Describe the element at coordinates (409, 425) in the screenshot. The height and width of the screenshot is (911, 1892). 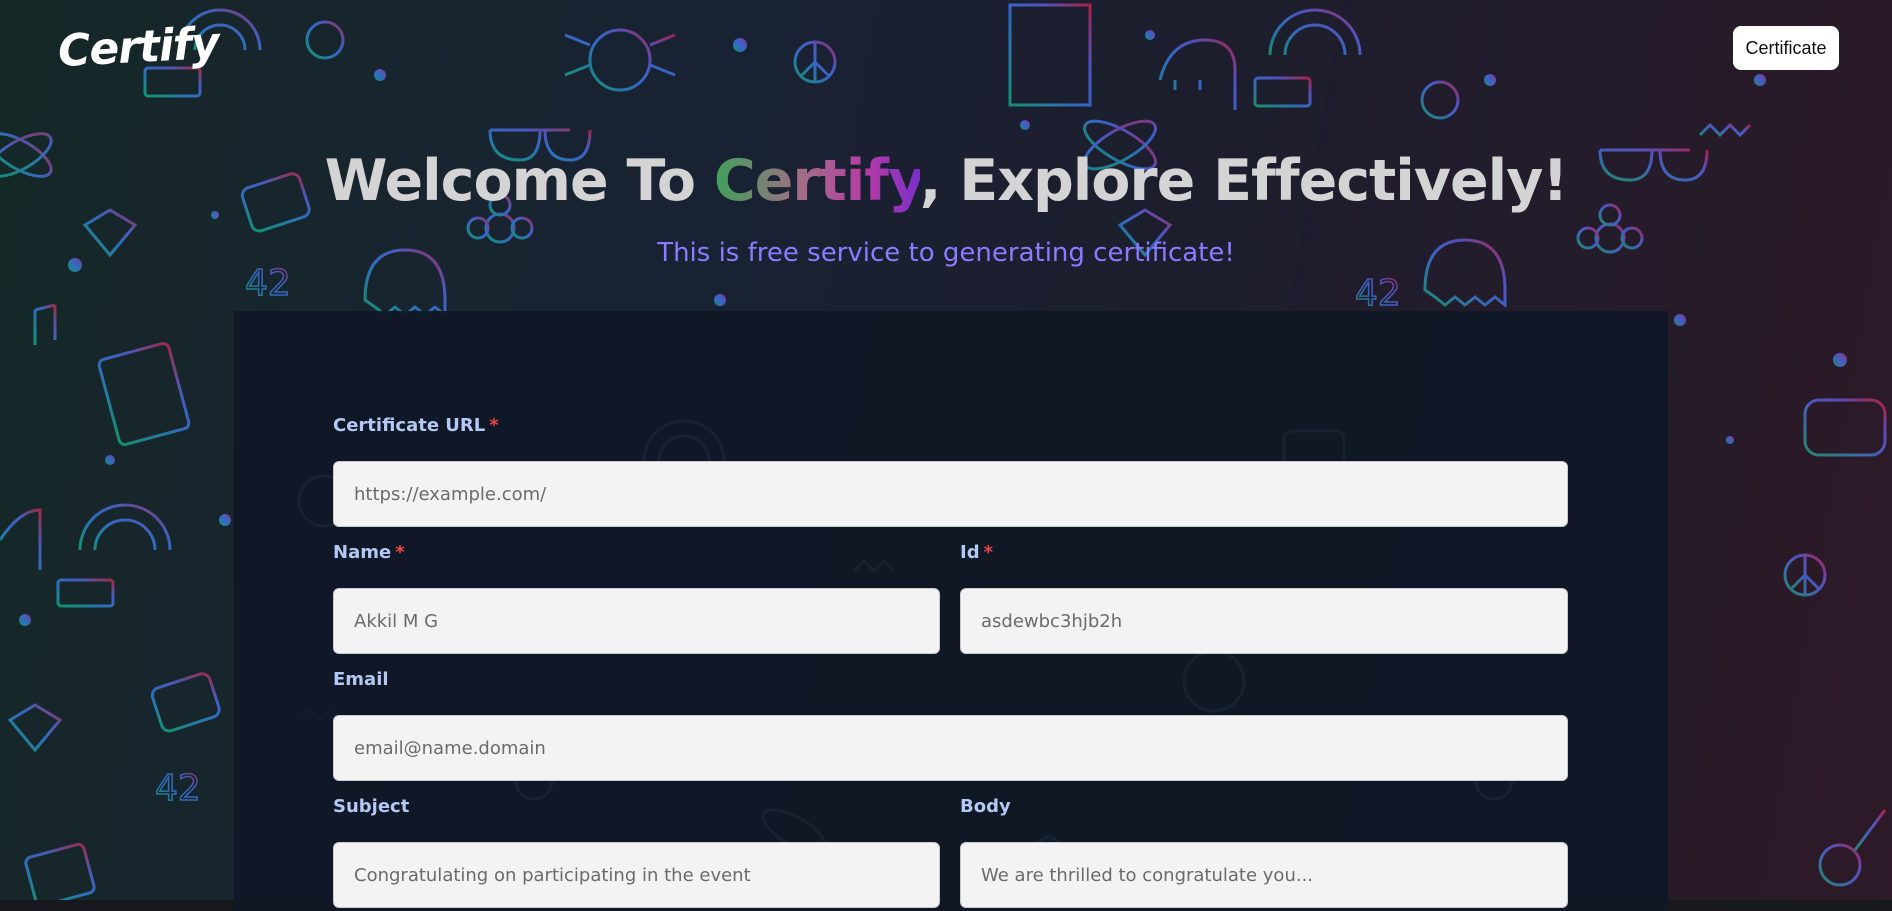
I see `certificate-url-label-text: Certificate URL` at that location.